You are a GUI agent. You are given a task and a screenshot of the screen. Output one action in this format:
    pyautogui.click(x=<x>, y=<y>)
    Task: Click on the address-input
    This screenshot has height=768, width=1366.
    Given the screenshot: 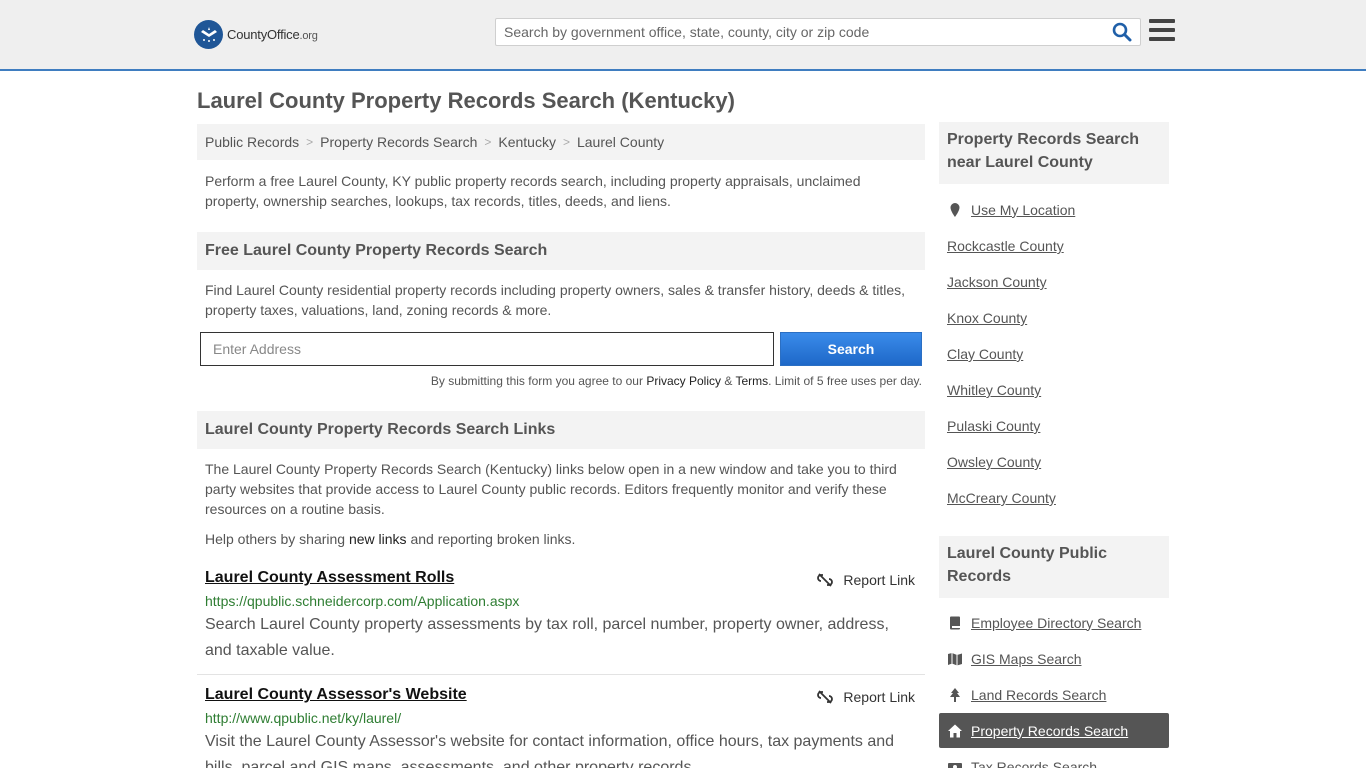 What is the action you would take?
    pyautogui.click(x=487, y=349)
    